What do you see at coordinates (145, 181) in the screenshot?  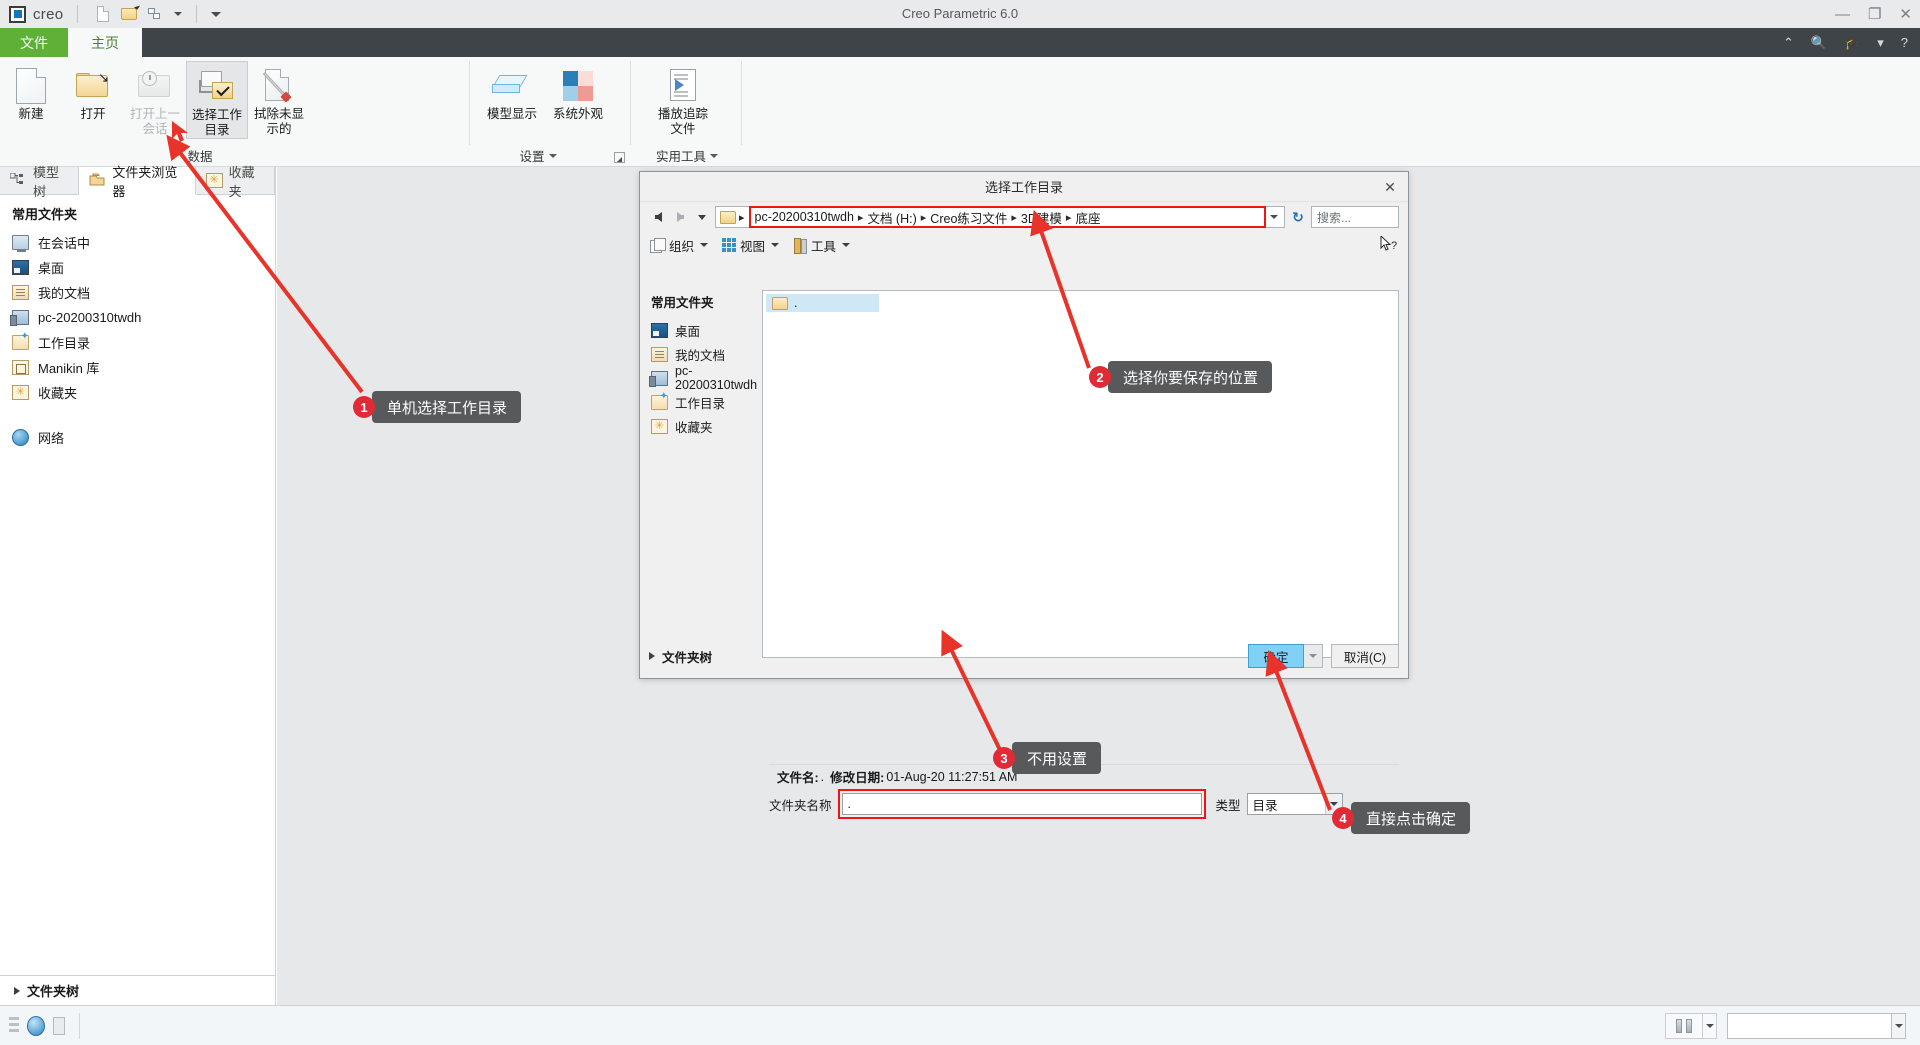 I see `nav-tab-label: 文件夹浏览器` at bounding box center [145, 181].